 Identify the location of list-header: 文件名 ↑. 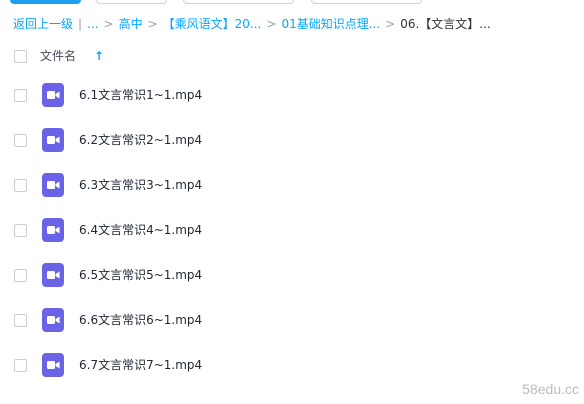
(293, 56).